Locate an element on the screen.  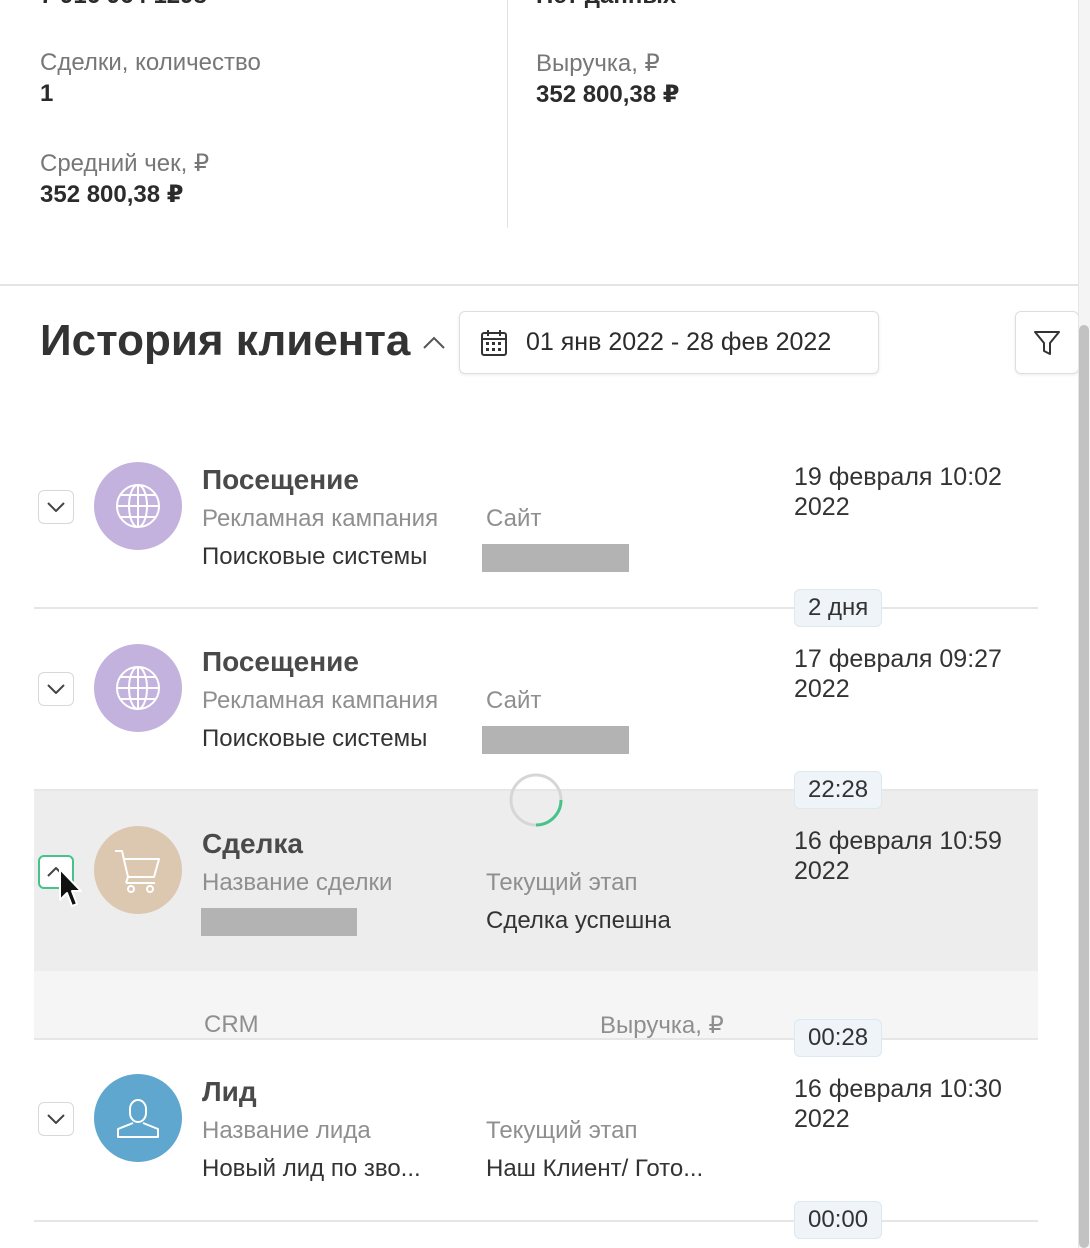
date-range-text: 01 янв 2022 - 28 фев 2022 is located at coordinates (679, 342).